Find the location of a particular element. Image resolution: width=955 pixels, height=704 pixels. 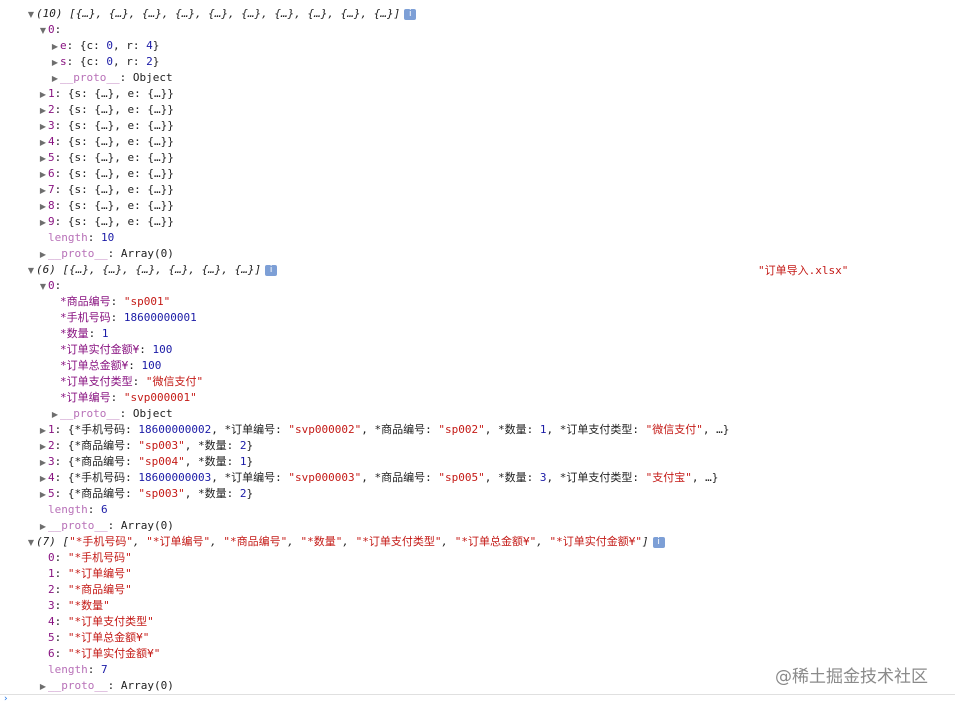

console-property-row: 1: "*订单编号" is located at coordinates (85, 574).